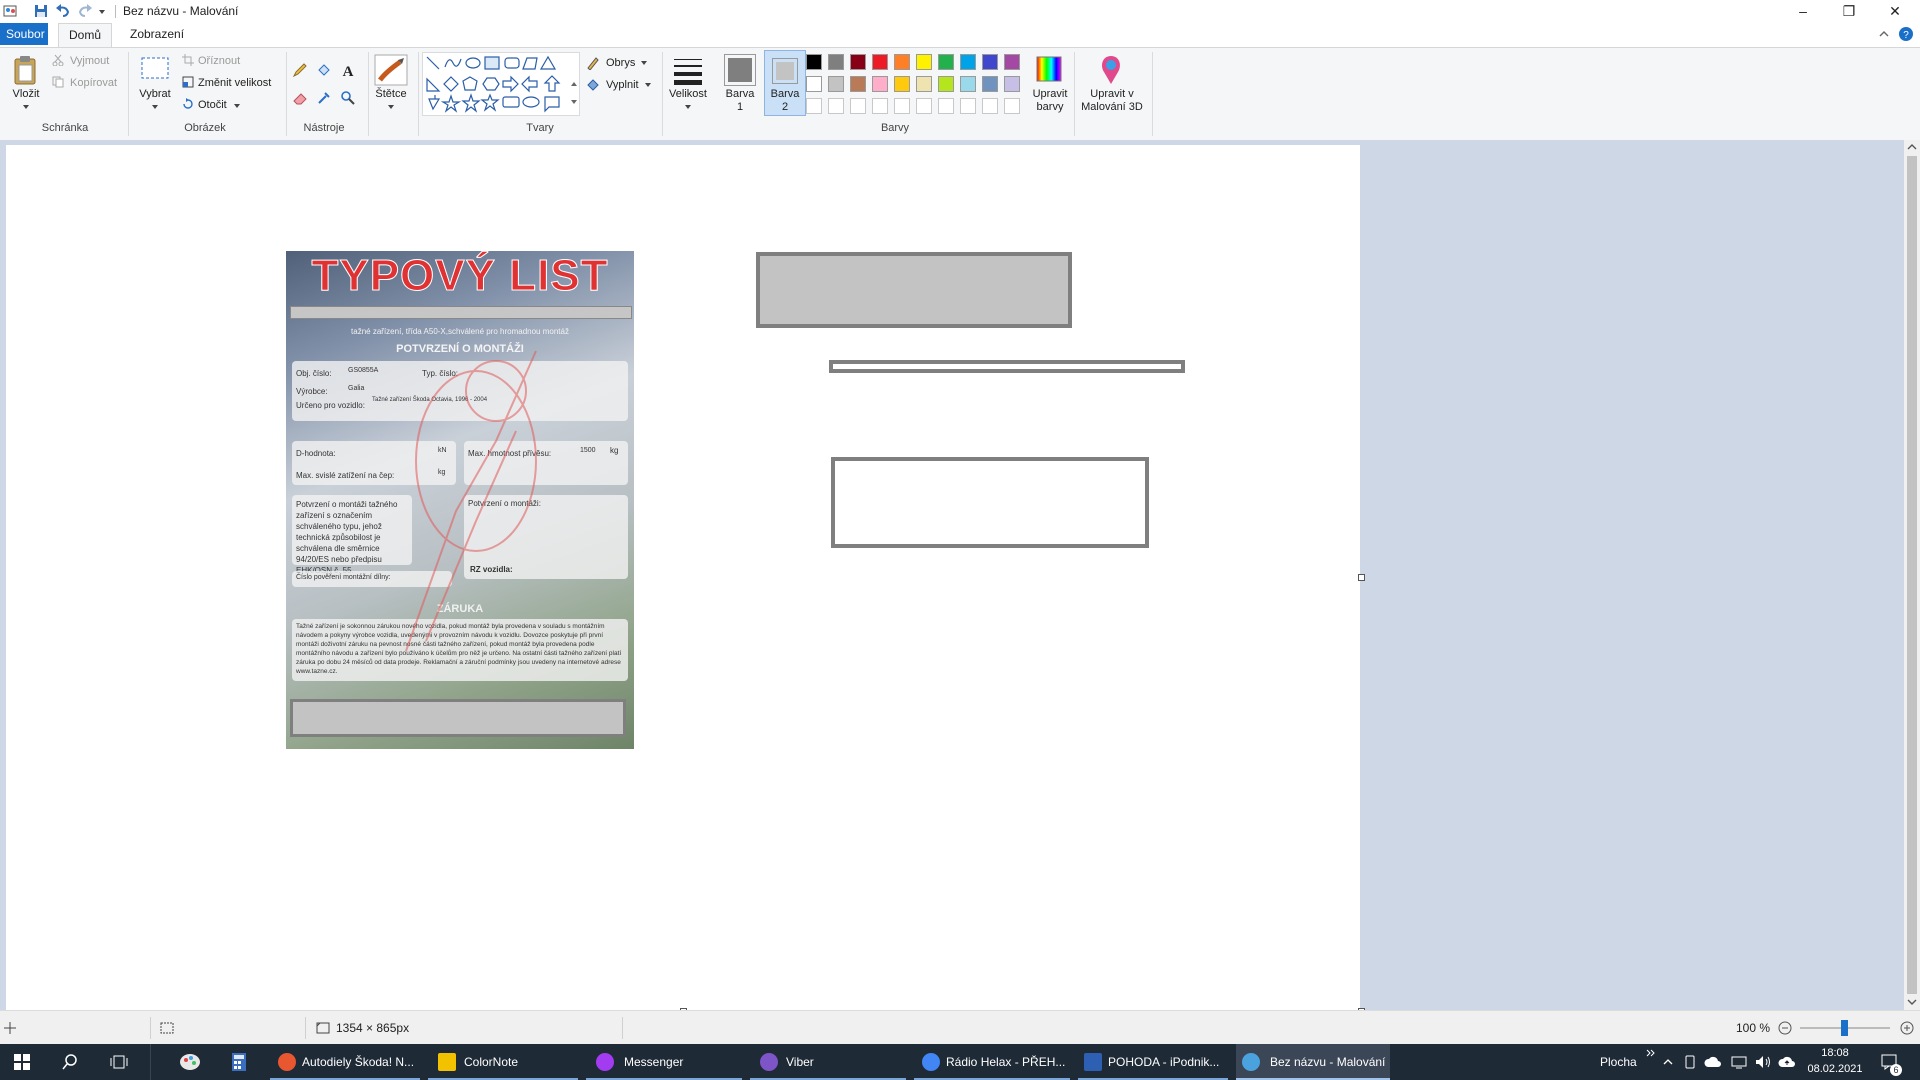  What do you see at coordinates (89, 61) in the screenshot?
I see `cut-button: Vyjmout` at bounding box center [89, 61].